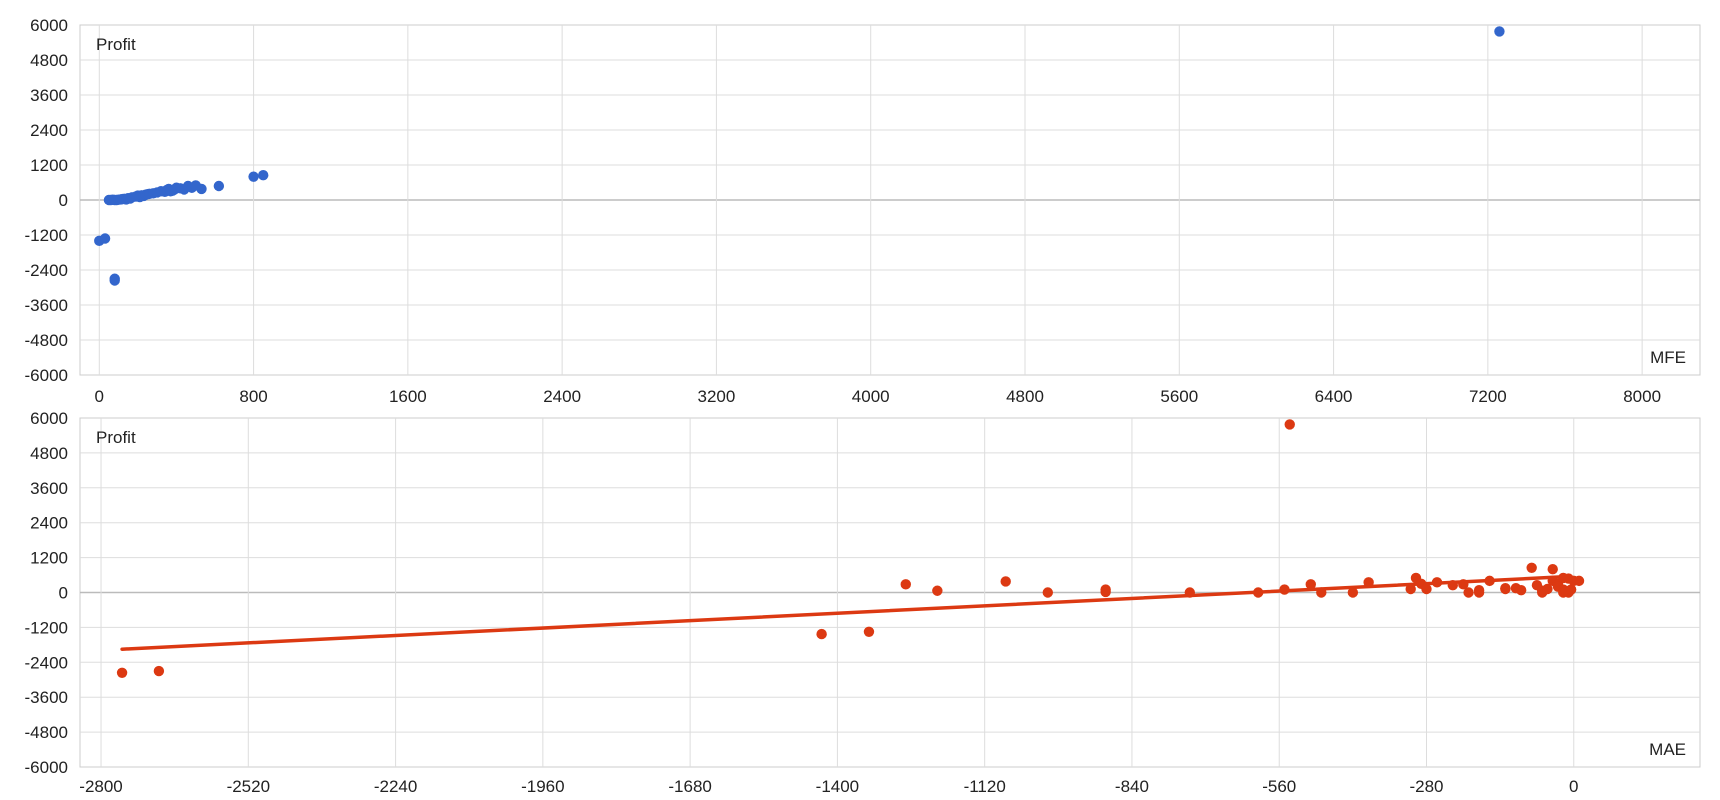  What do you see at coordinates (408, 396) in the screenshot?
I see `x-tick-label: 1600` at bounding box center [408, 396].